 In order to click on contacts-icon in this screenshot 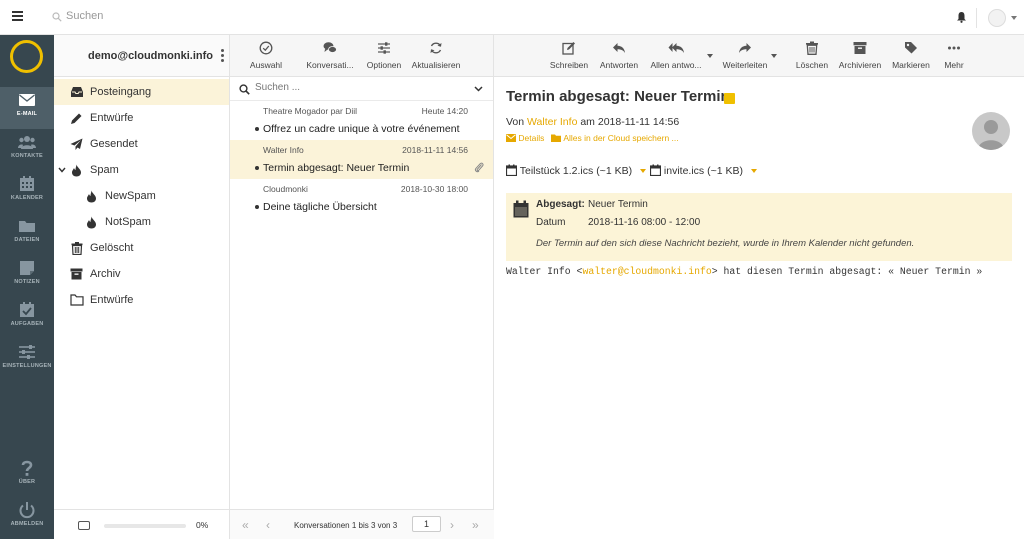, I will do `click(27, 142)`.